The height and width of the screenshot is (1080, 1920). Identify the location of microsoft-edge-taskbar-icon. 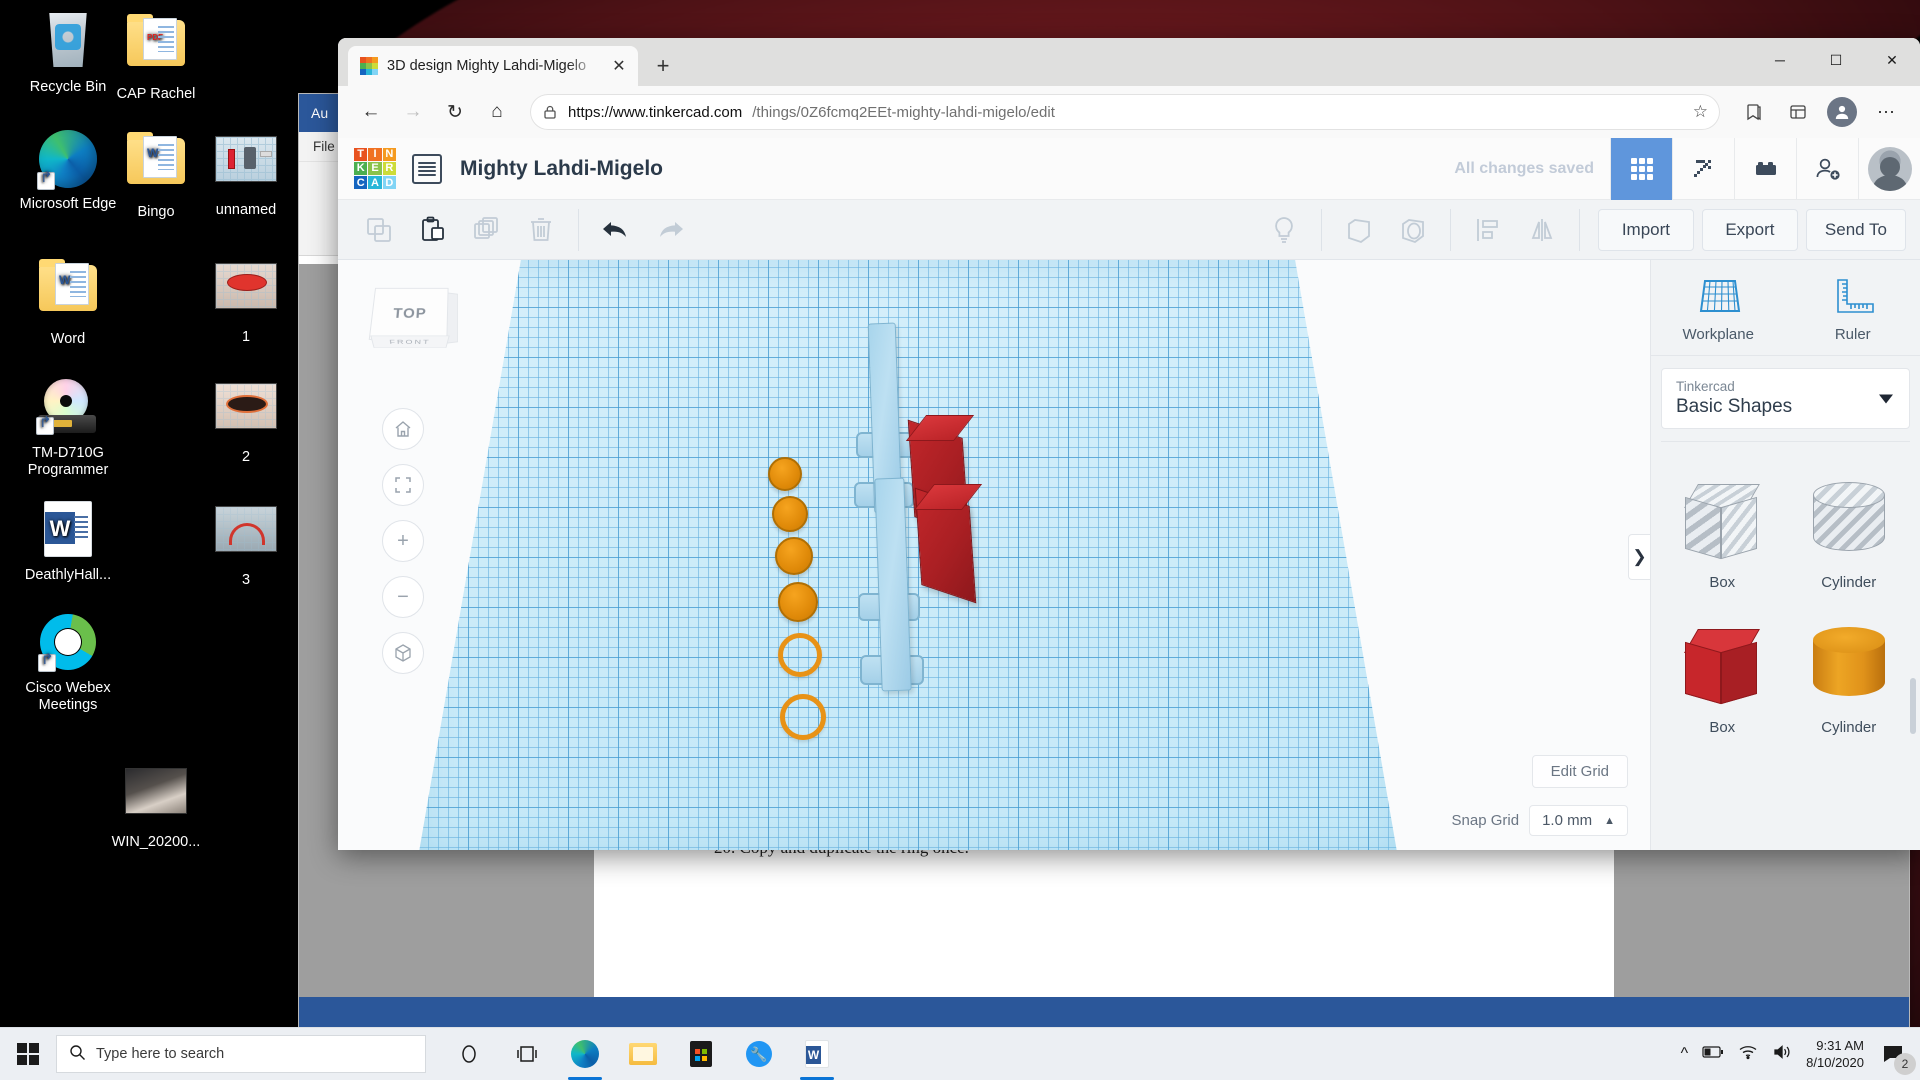
(585, 1054).